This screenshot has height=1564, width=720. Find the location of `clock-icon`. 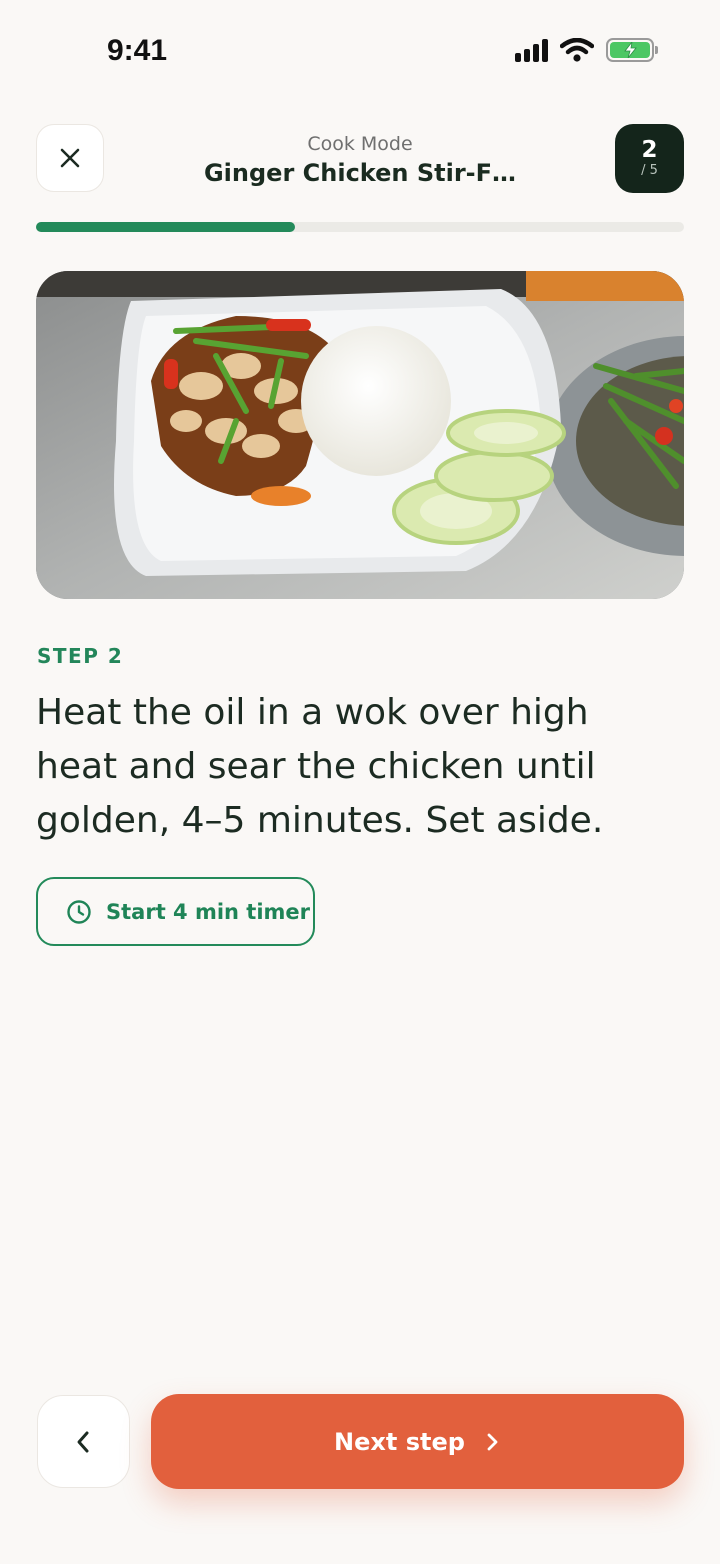

clock-icon is located at coordinates (79, 911).